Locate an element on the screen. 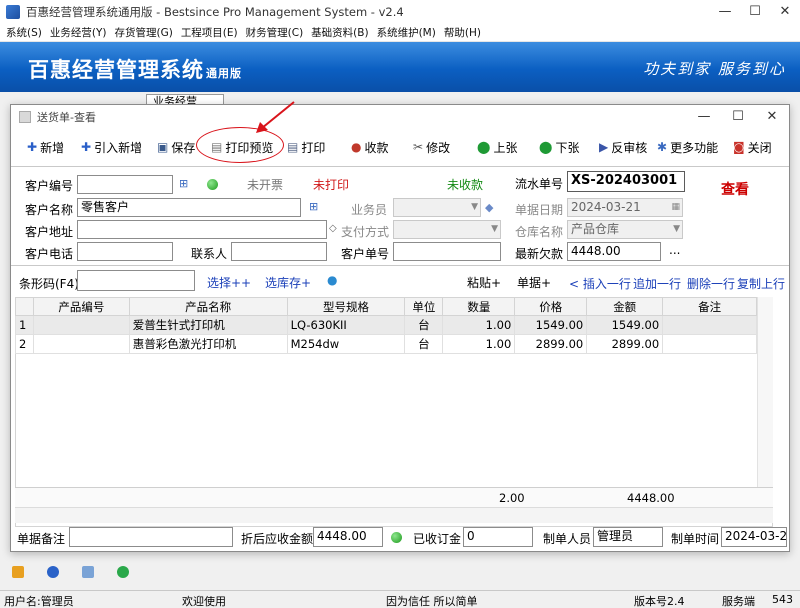 The image size is (800, 608). barcode-input is located at coordinates (136, 280).